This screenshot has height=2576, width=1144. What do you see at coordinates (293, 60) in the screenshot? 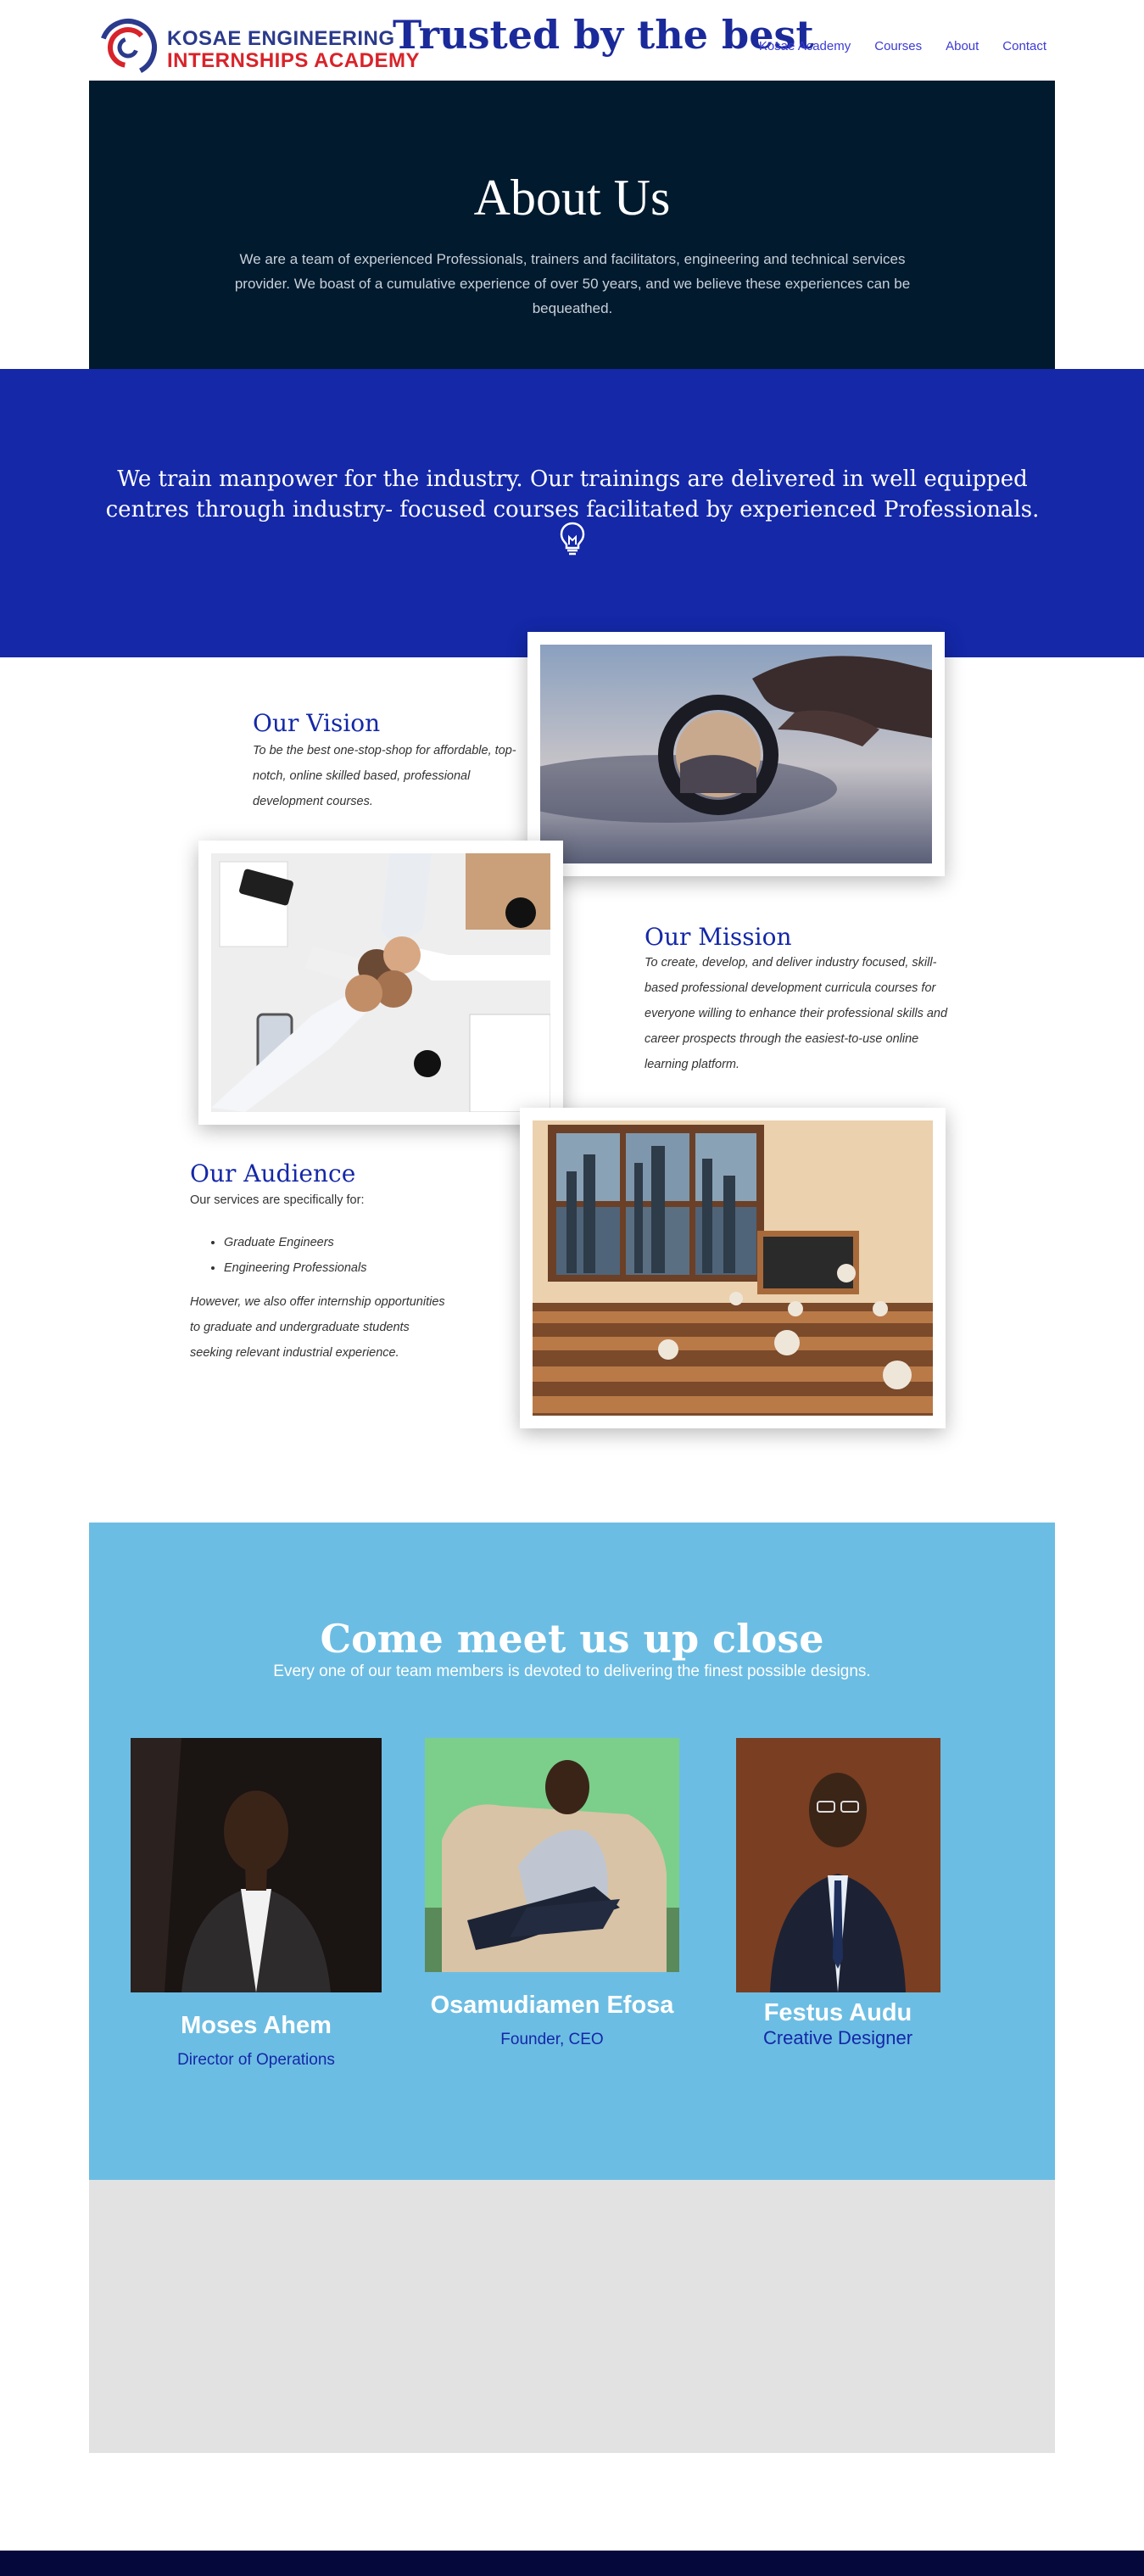
I see `logo-text-line2: INTERNSHIPS ACADEMY` at bounding box center [293, 60].